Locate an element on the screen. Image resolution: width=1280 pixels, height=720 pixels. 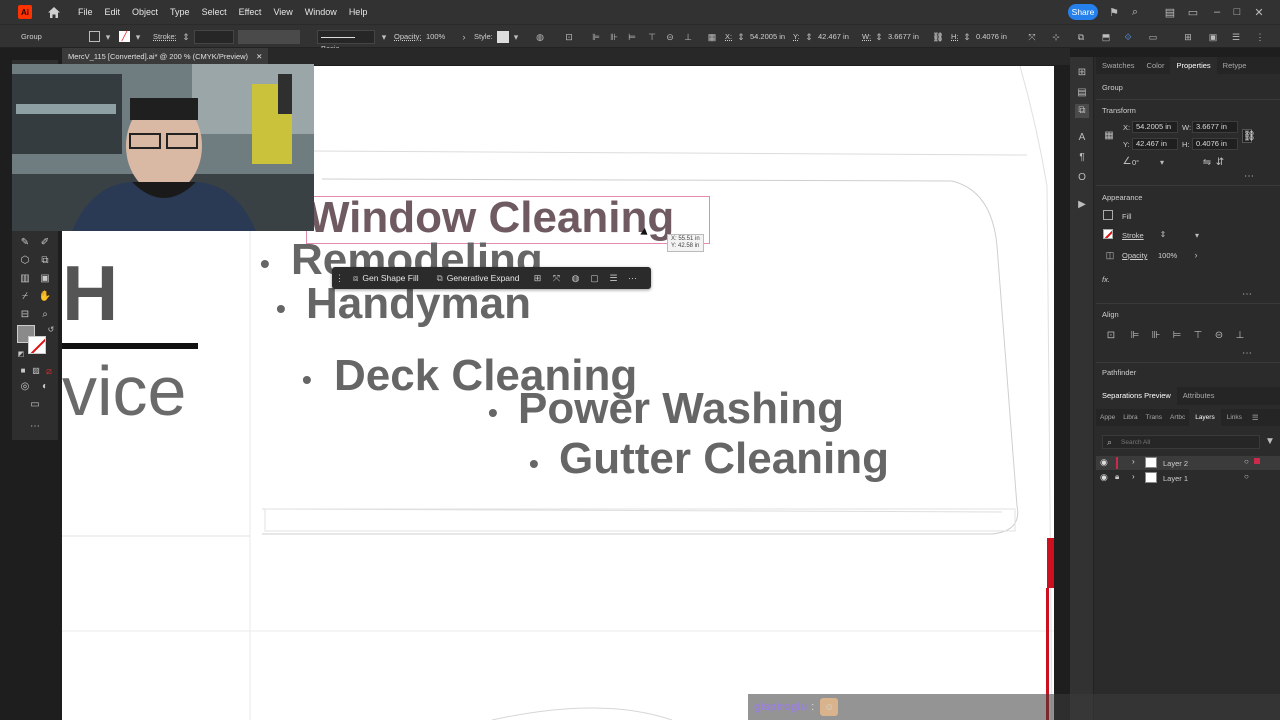
panel-toggle-icon: ▭ is located at coordinates (1153, 37).